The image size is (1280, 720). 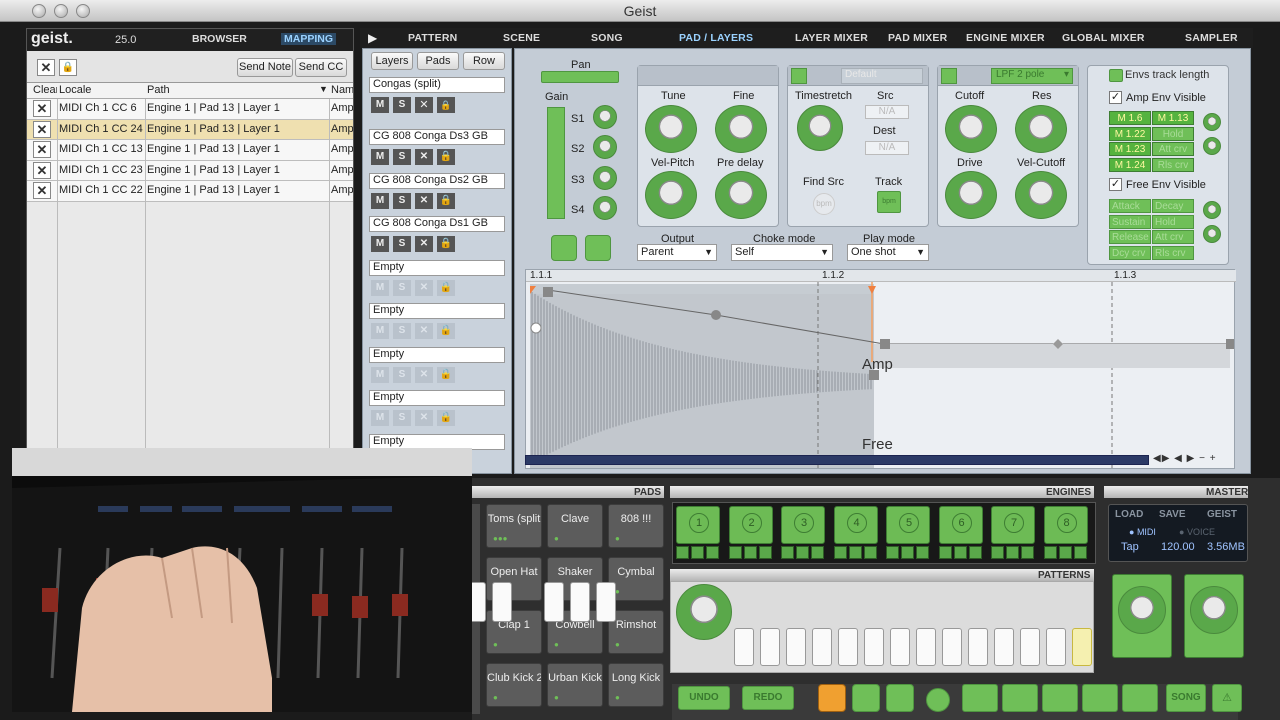 What do you see at coordinates (1041, 195) in the screenshot?
I see `vel-cutoff-knob` at bounding box center [1041, 195].